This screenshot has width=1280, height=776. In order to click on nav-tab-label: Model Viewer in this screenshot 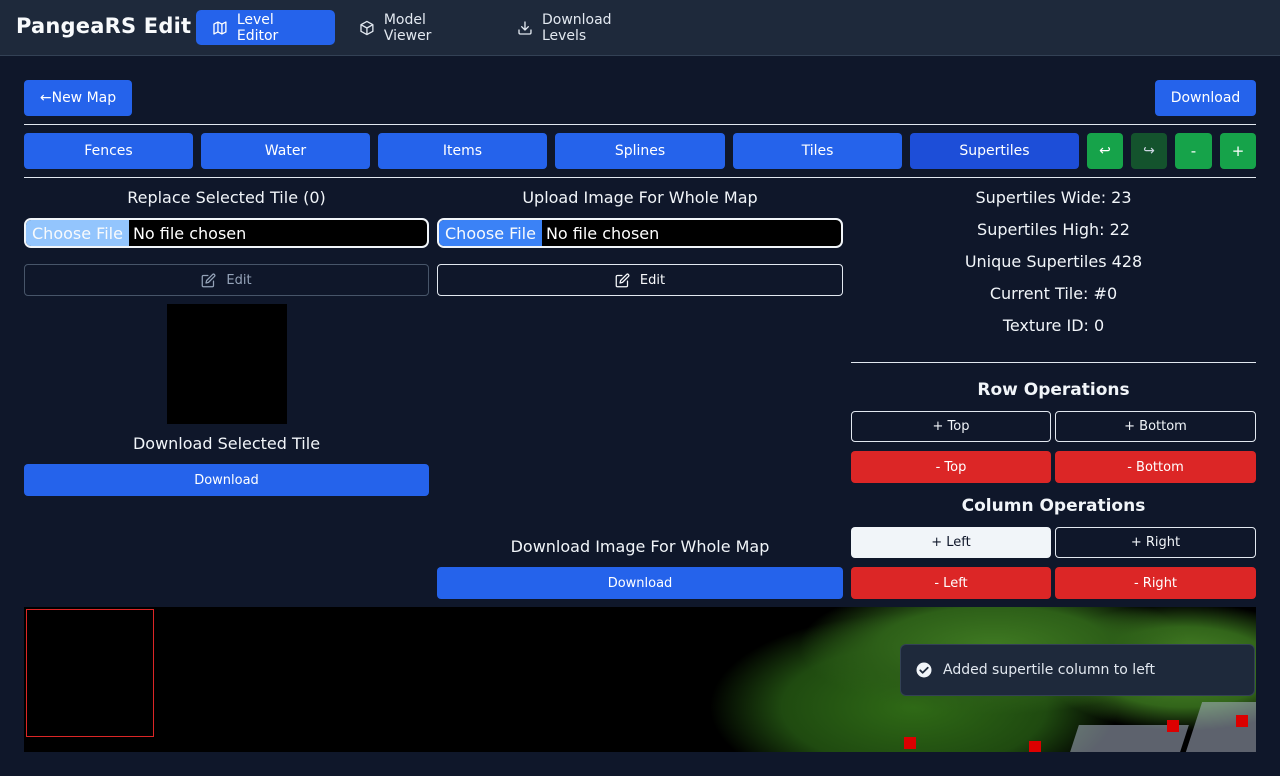, I will do `click(407, 27)`.